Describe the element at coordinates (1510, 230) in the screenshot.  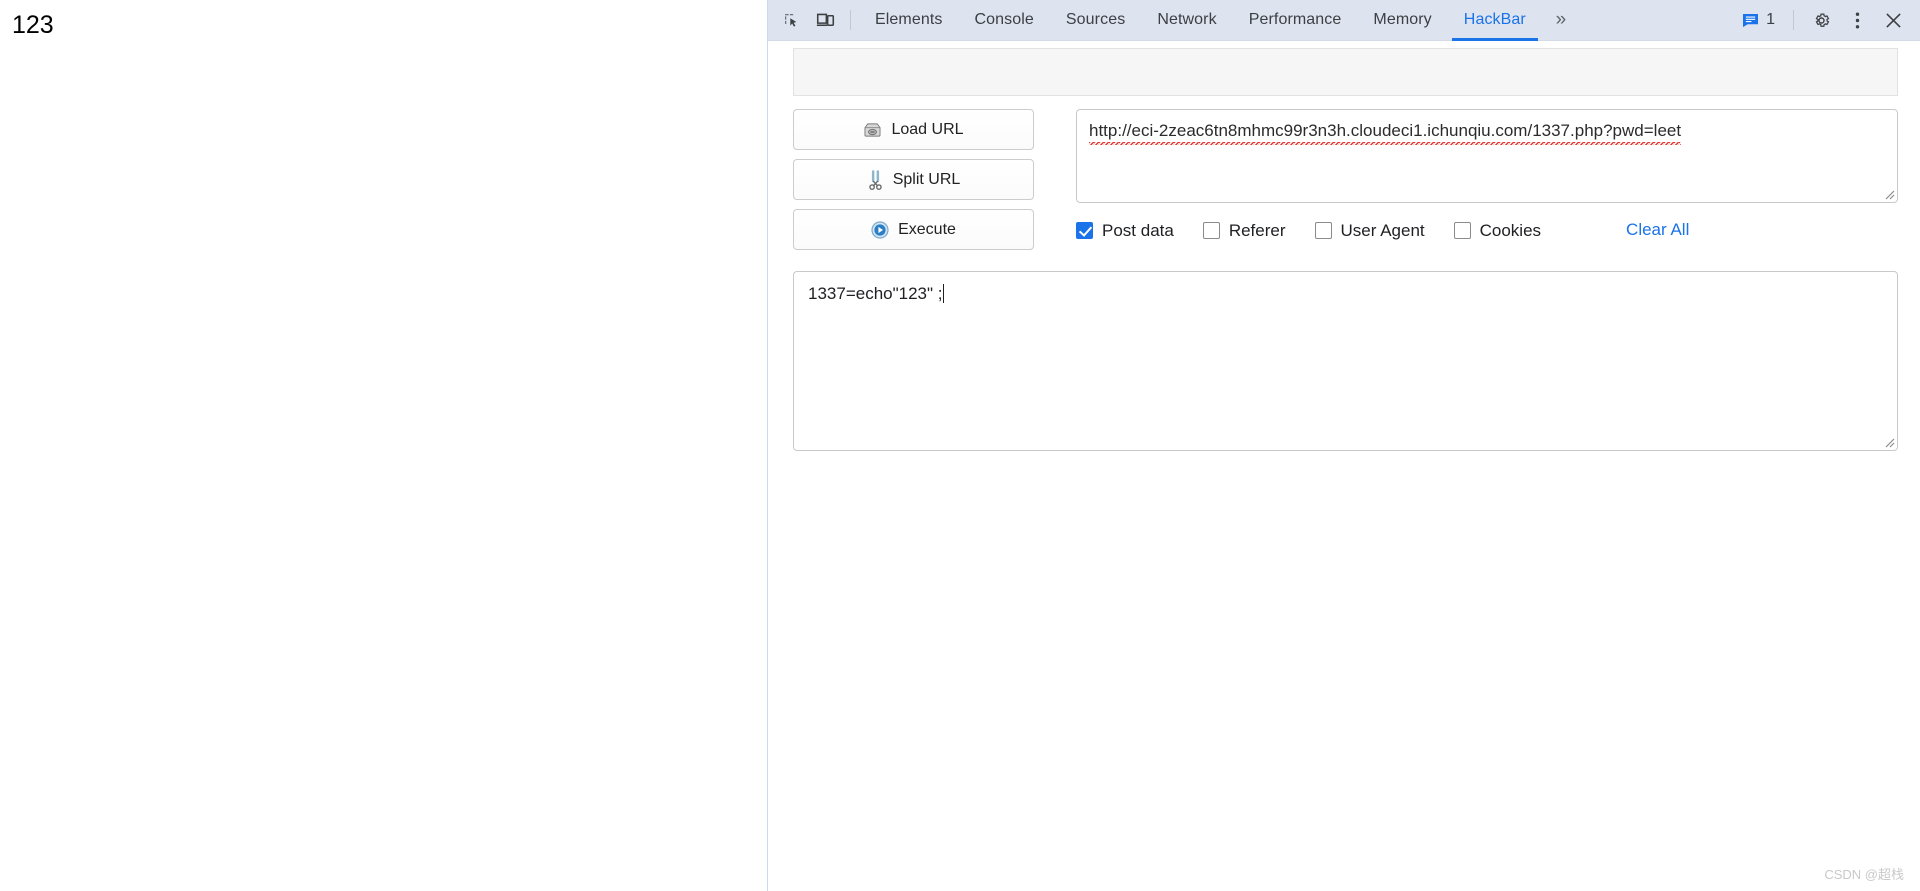
I see `option-label: Cookies` at that location.